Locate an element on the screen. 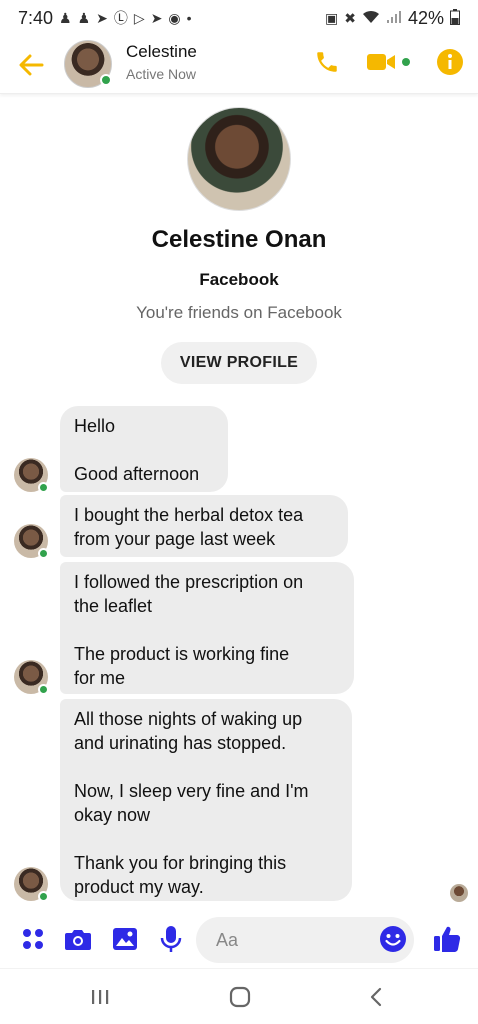 This screenshot has height=1024, width=478. play-circle-icon: ▷ is located at coordinates (139, 17).